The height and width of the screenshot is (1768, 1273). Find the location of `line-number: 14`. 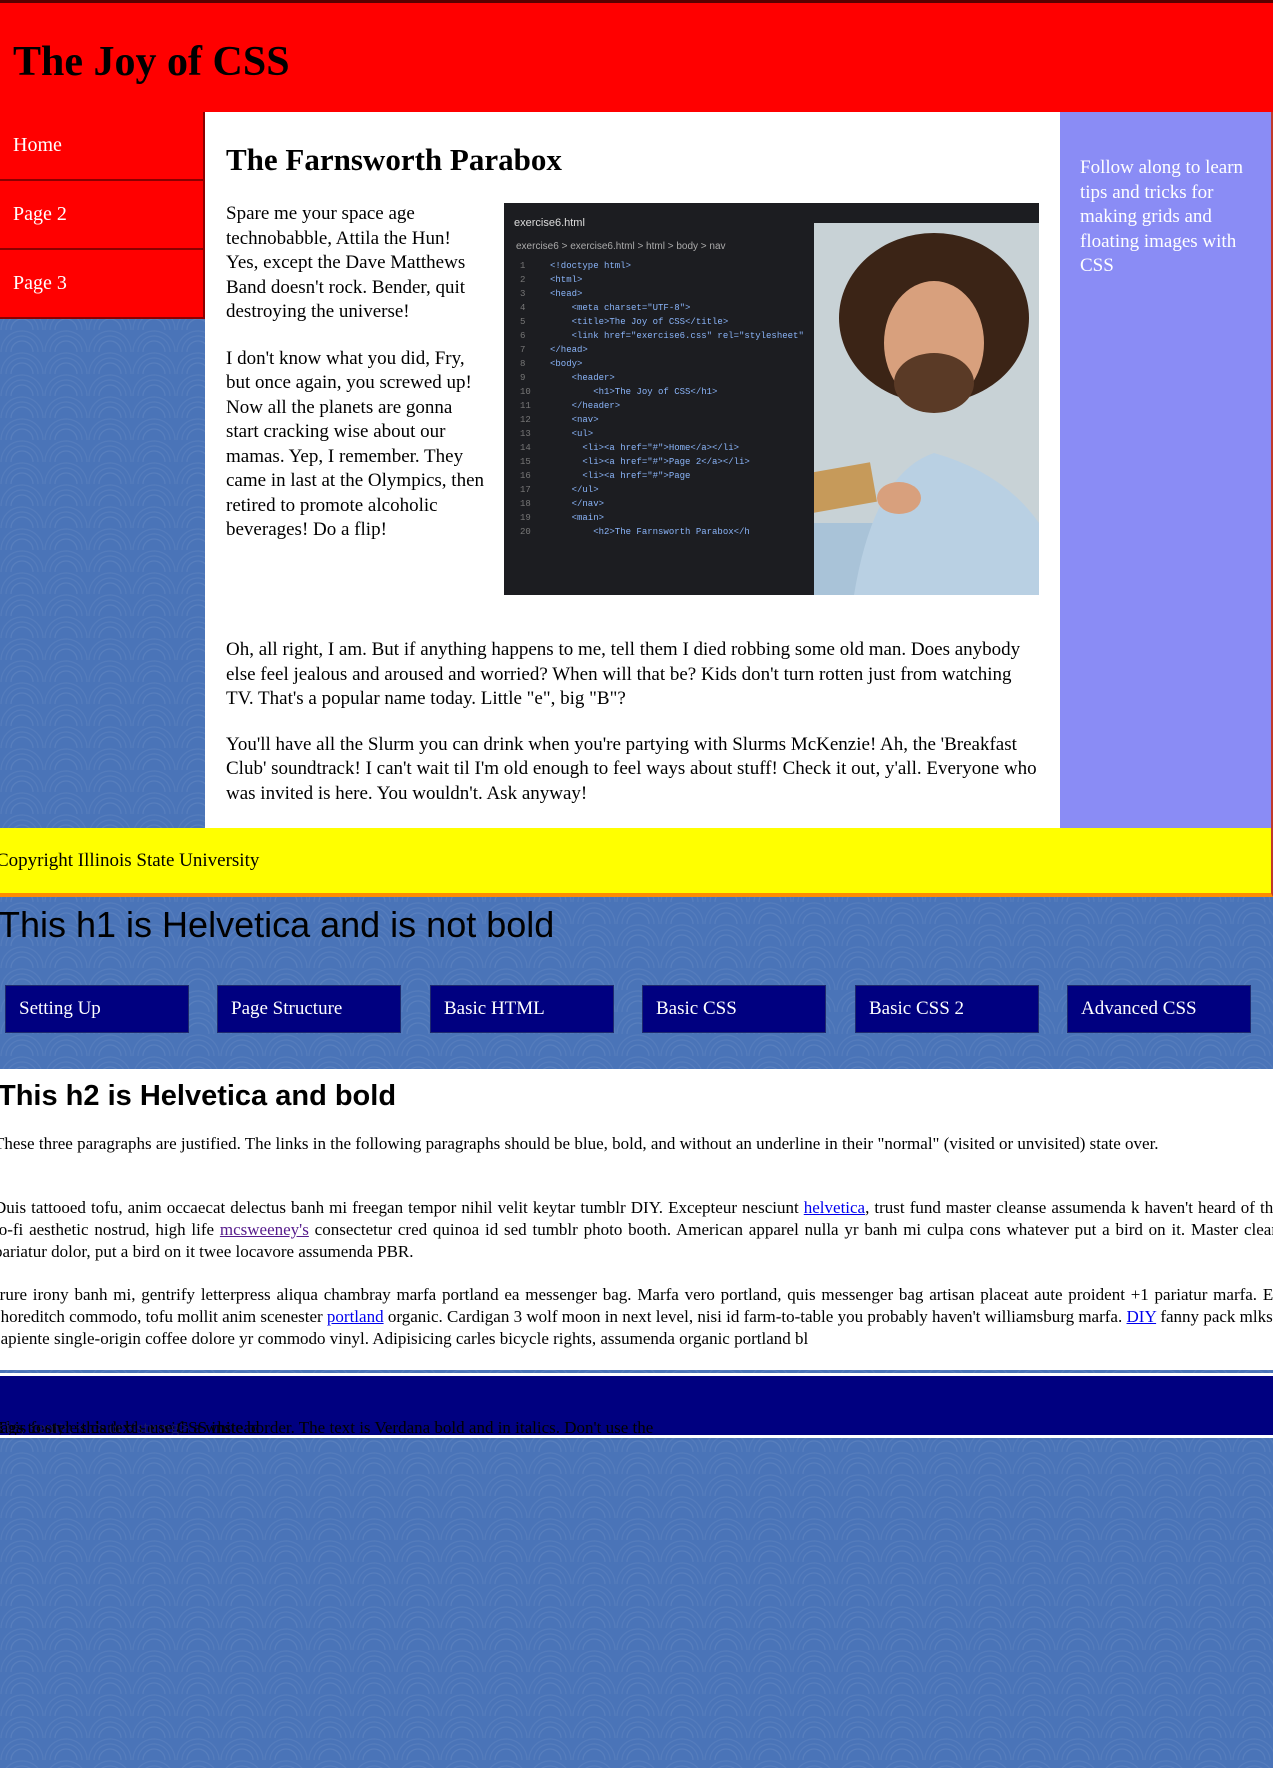

line-number: 14 is located at coordinates (525, 448).